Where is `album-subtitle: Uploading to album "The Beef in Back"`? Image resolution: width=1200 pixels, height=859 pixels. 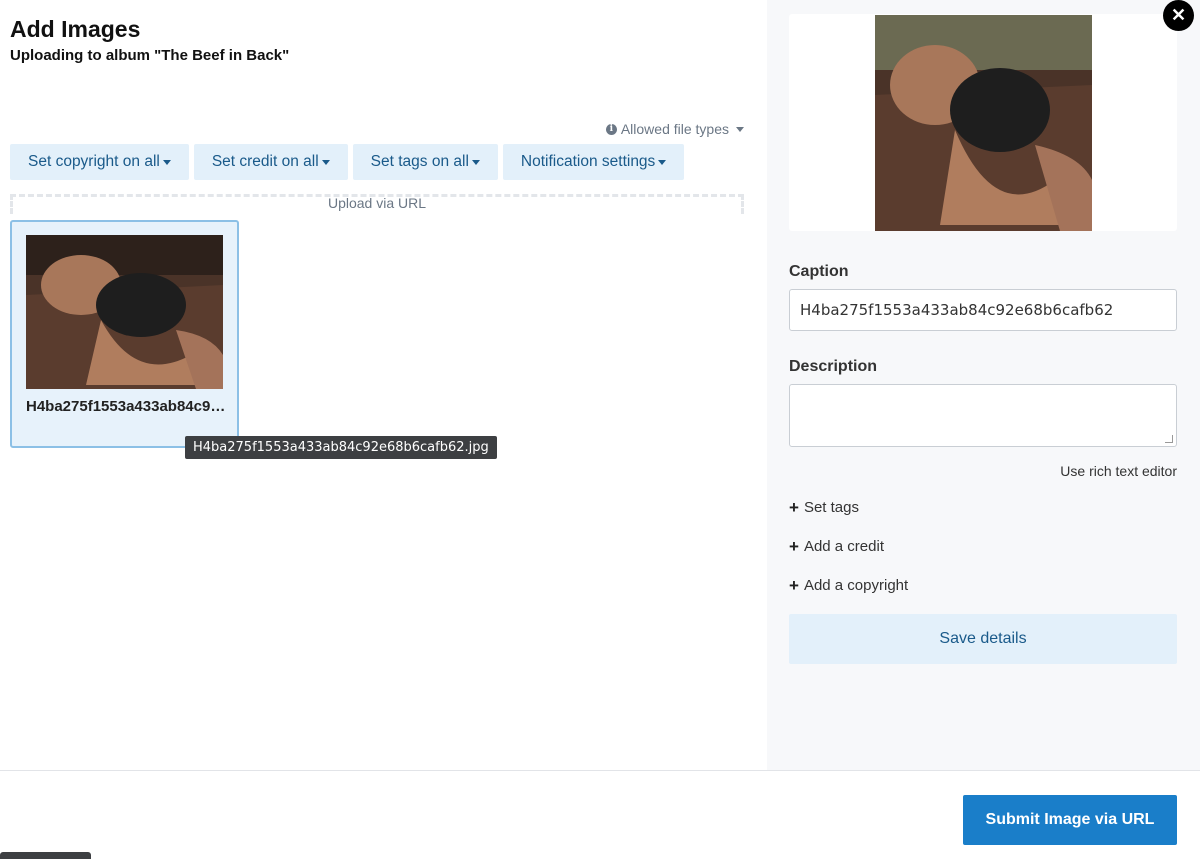
album-subtitle: Uploading to album "The Beef in Back" is located at coordinates (150, 55).